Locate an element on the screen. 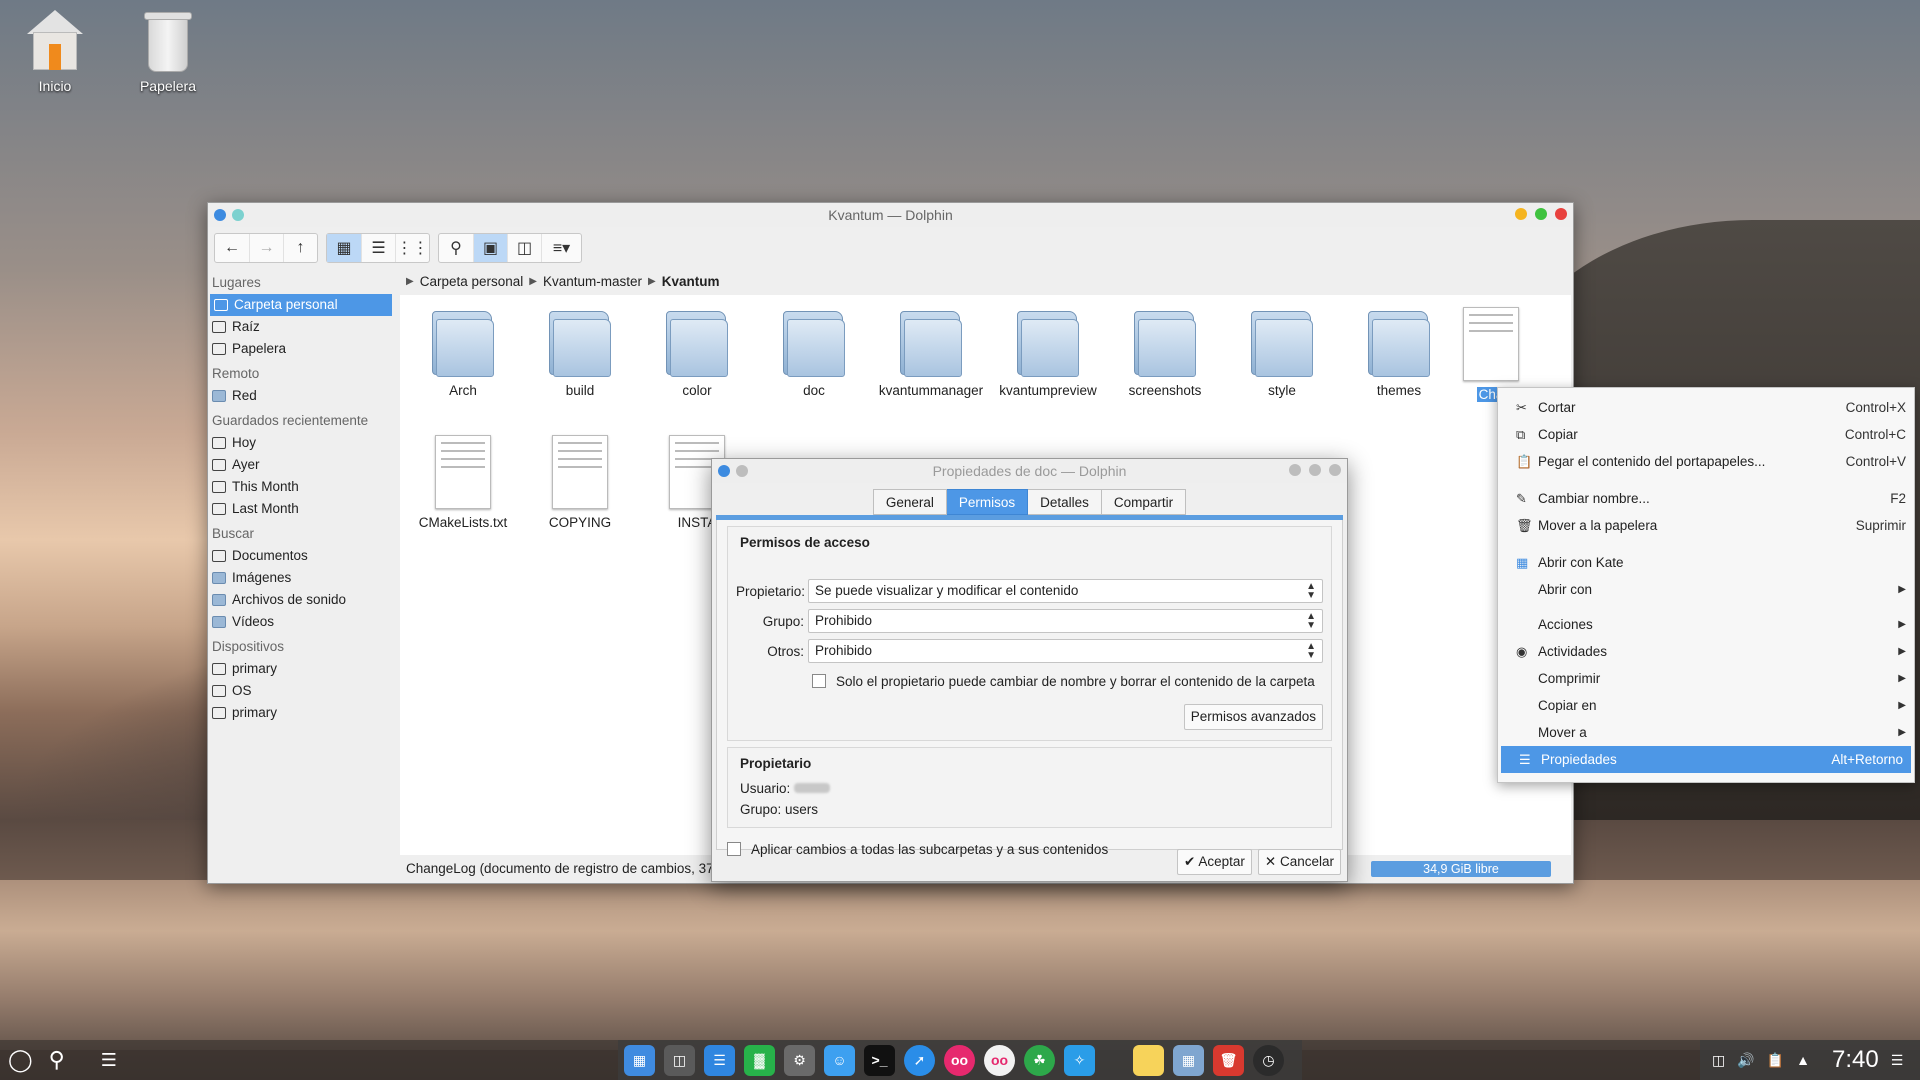  terminal-app-icon: >_ is located at coordinates (879, 1060).